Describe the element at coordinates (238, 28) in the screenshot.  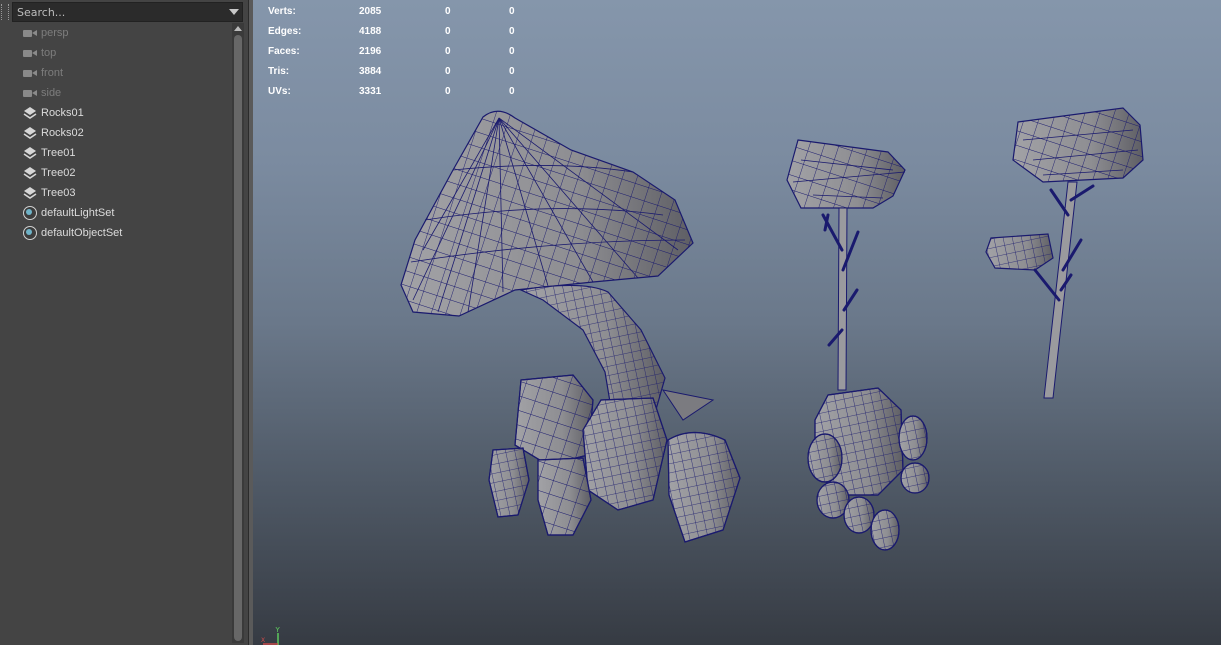
I see `scroll-up-arrow-icon` at that location.